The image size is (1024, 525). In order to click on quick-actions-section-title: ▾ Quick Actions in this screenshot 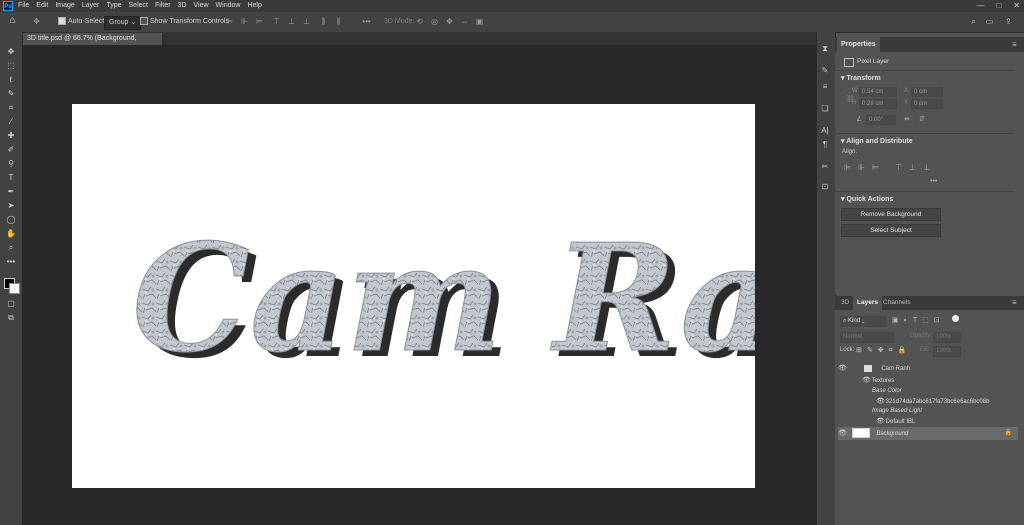, I will do `click(867, 199)`.